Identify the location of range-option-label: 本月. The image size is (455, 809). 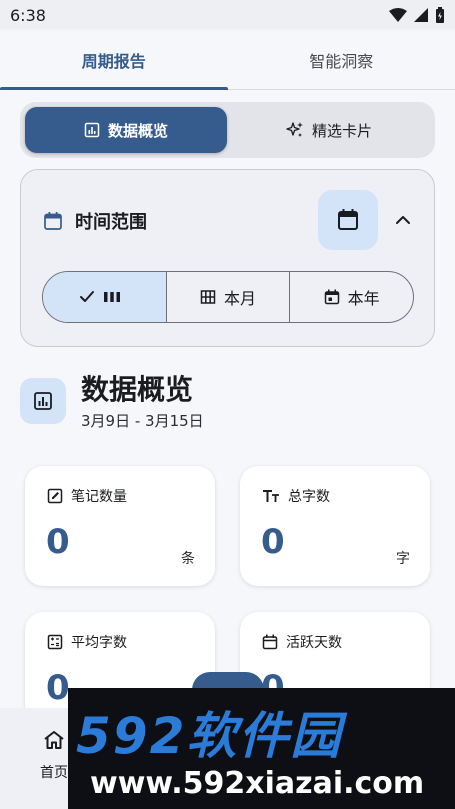
(240, 298).